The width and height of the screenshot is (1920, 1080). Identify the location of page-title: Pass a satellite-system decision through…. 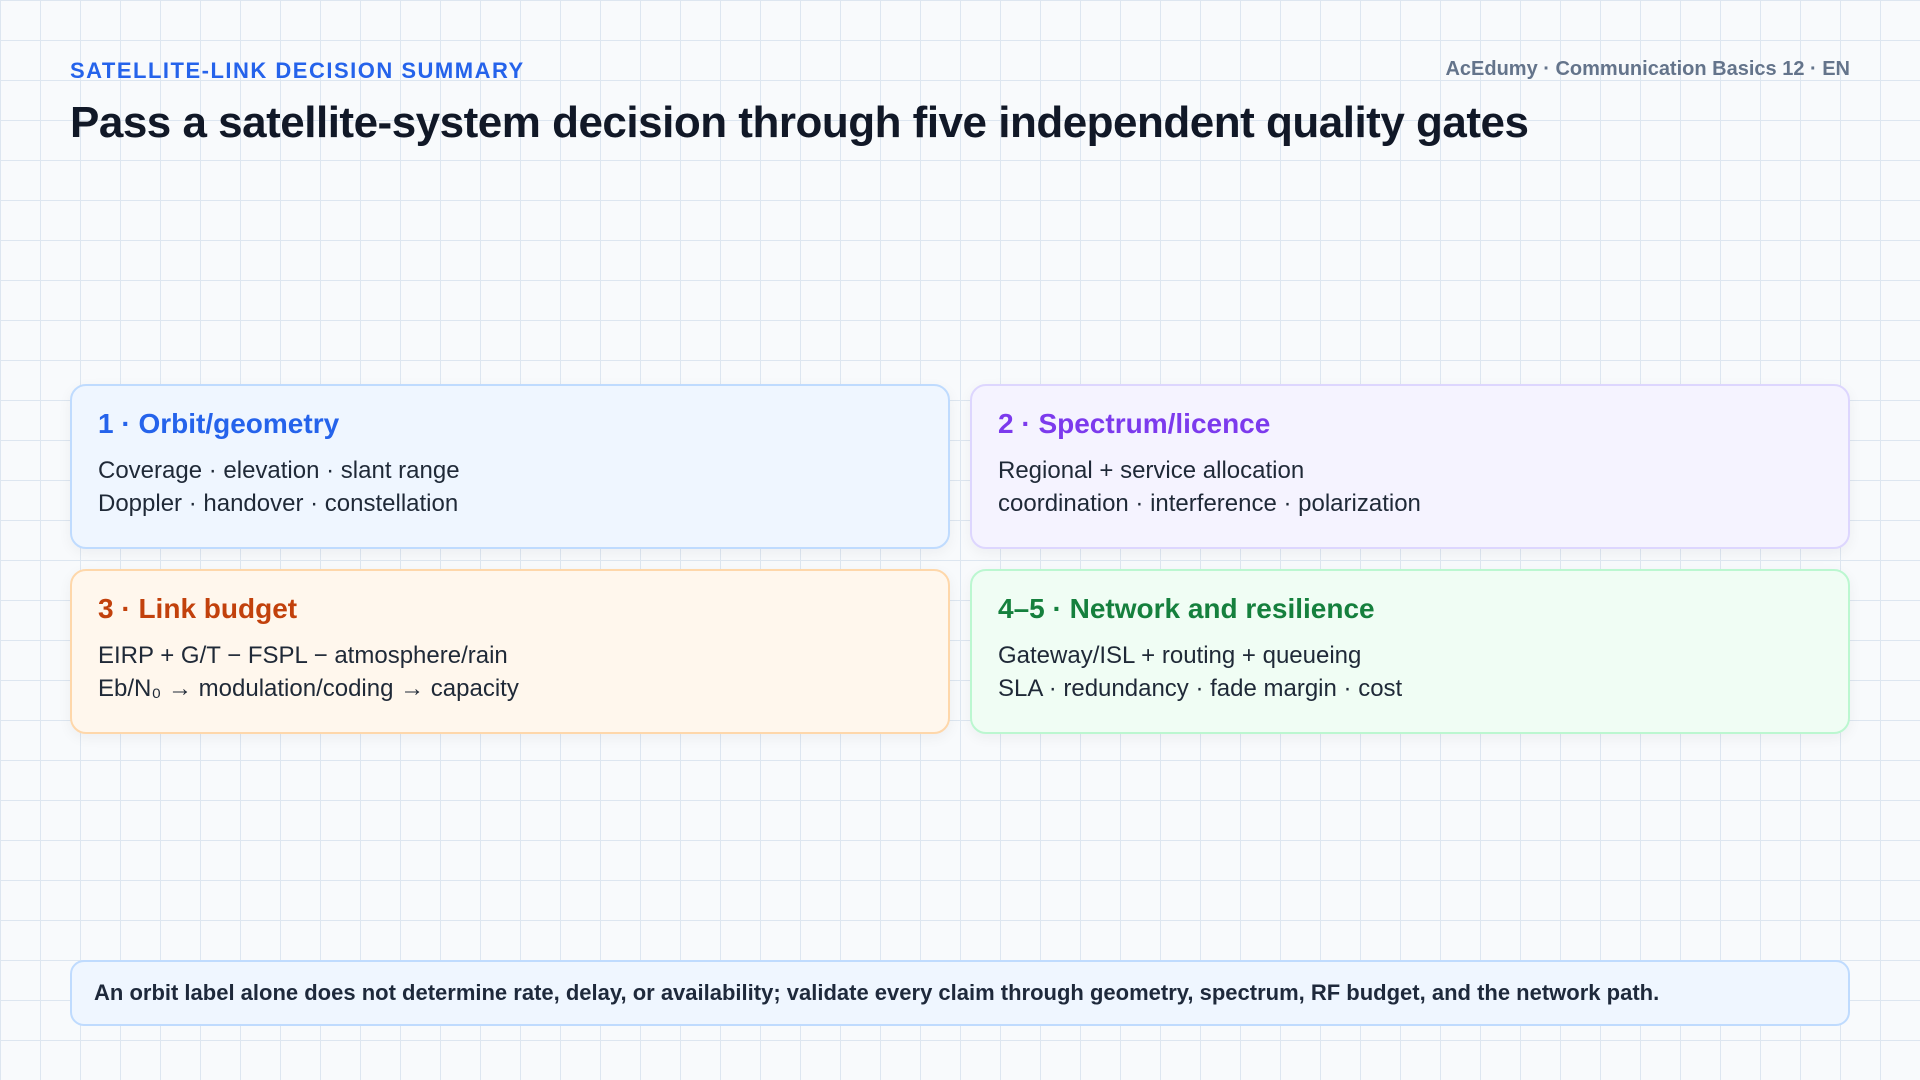
(799, 122).